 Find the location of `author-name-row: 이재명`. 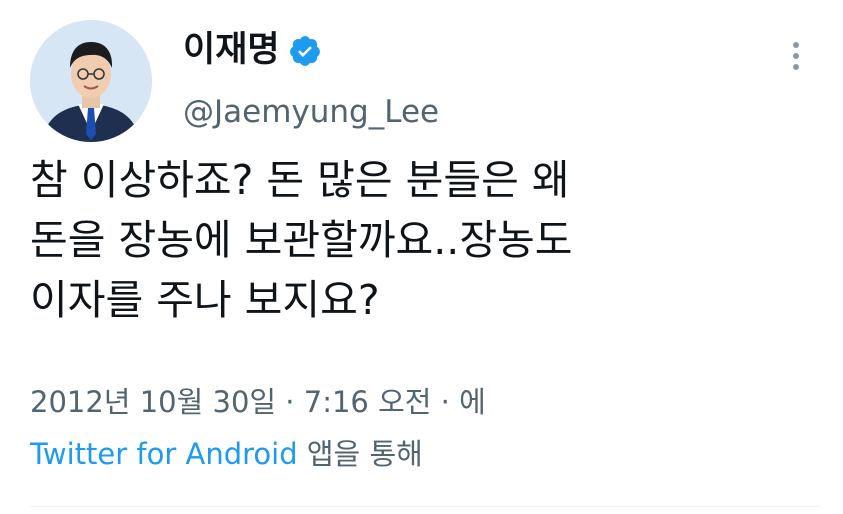

author-name-row: 이재명 is located at coordinates (252, 50).